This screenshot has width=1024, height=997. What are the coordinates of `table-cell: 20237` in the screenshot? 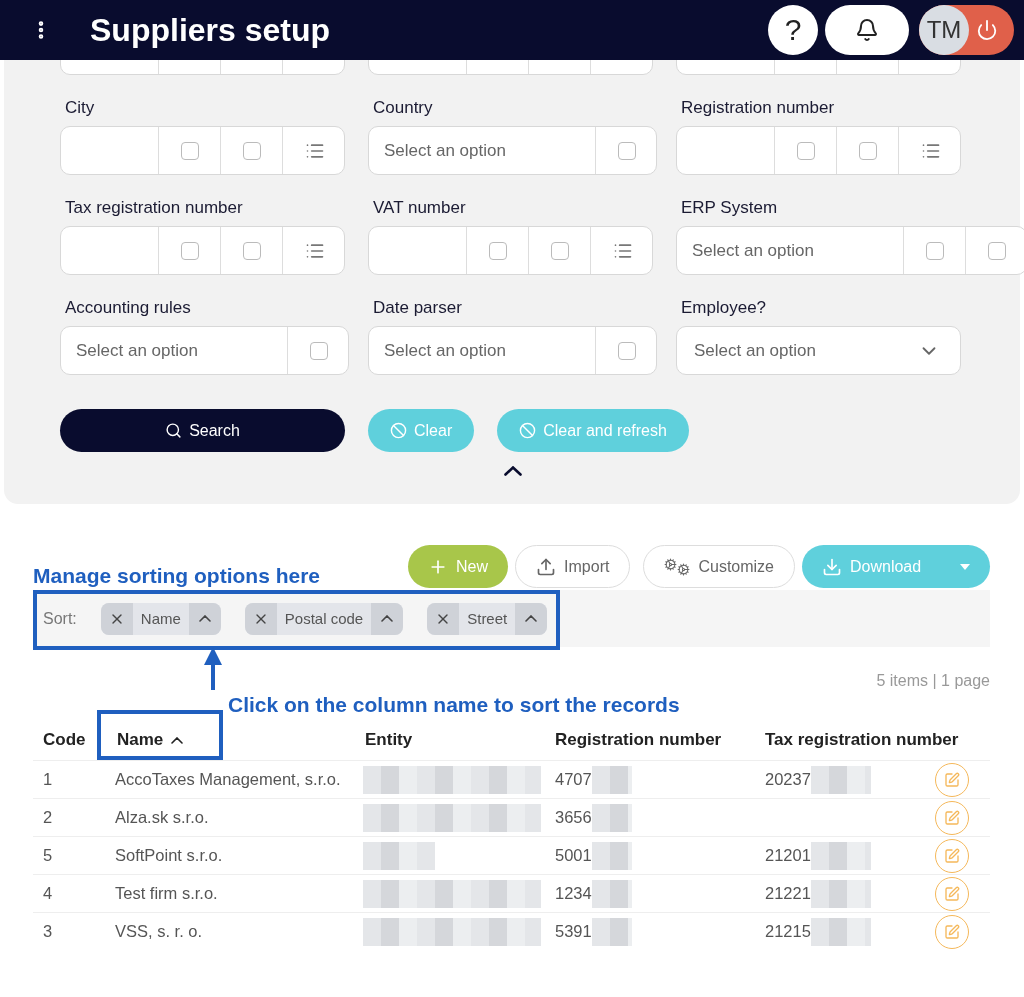 It's located at (788, 779).